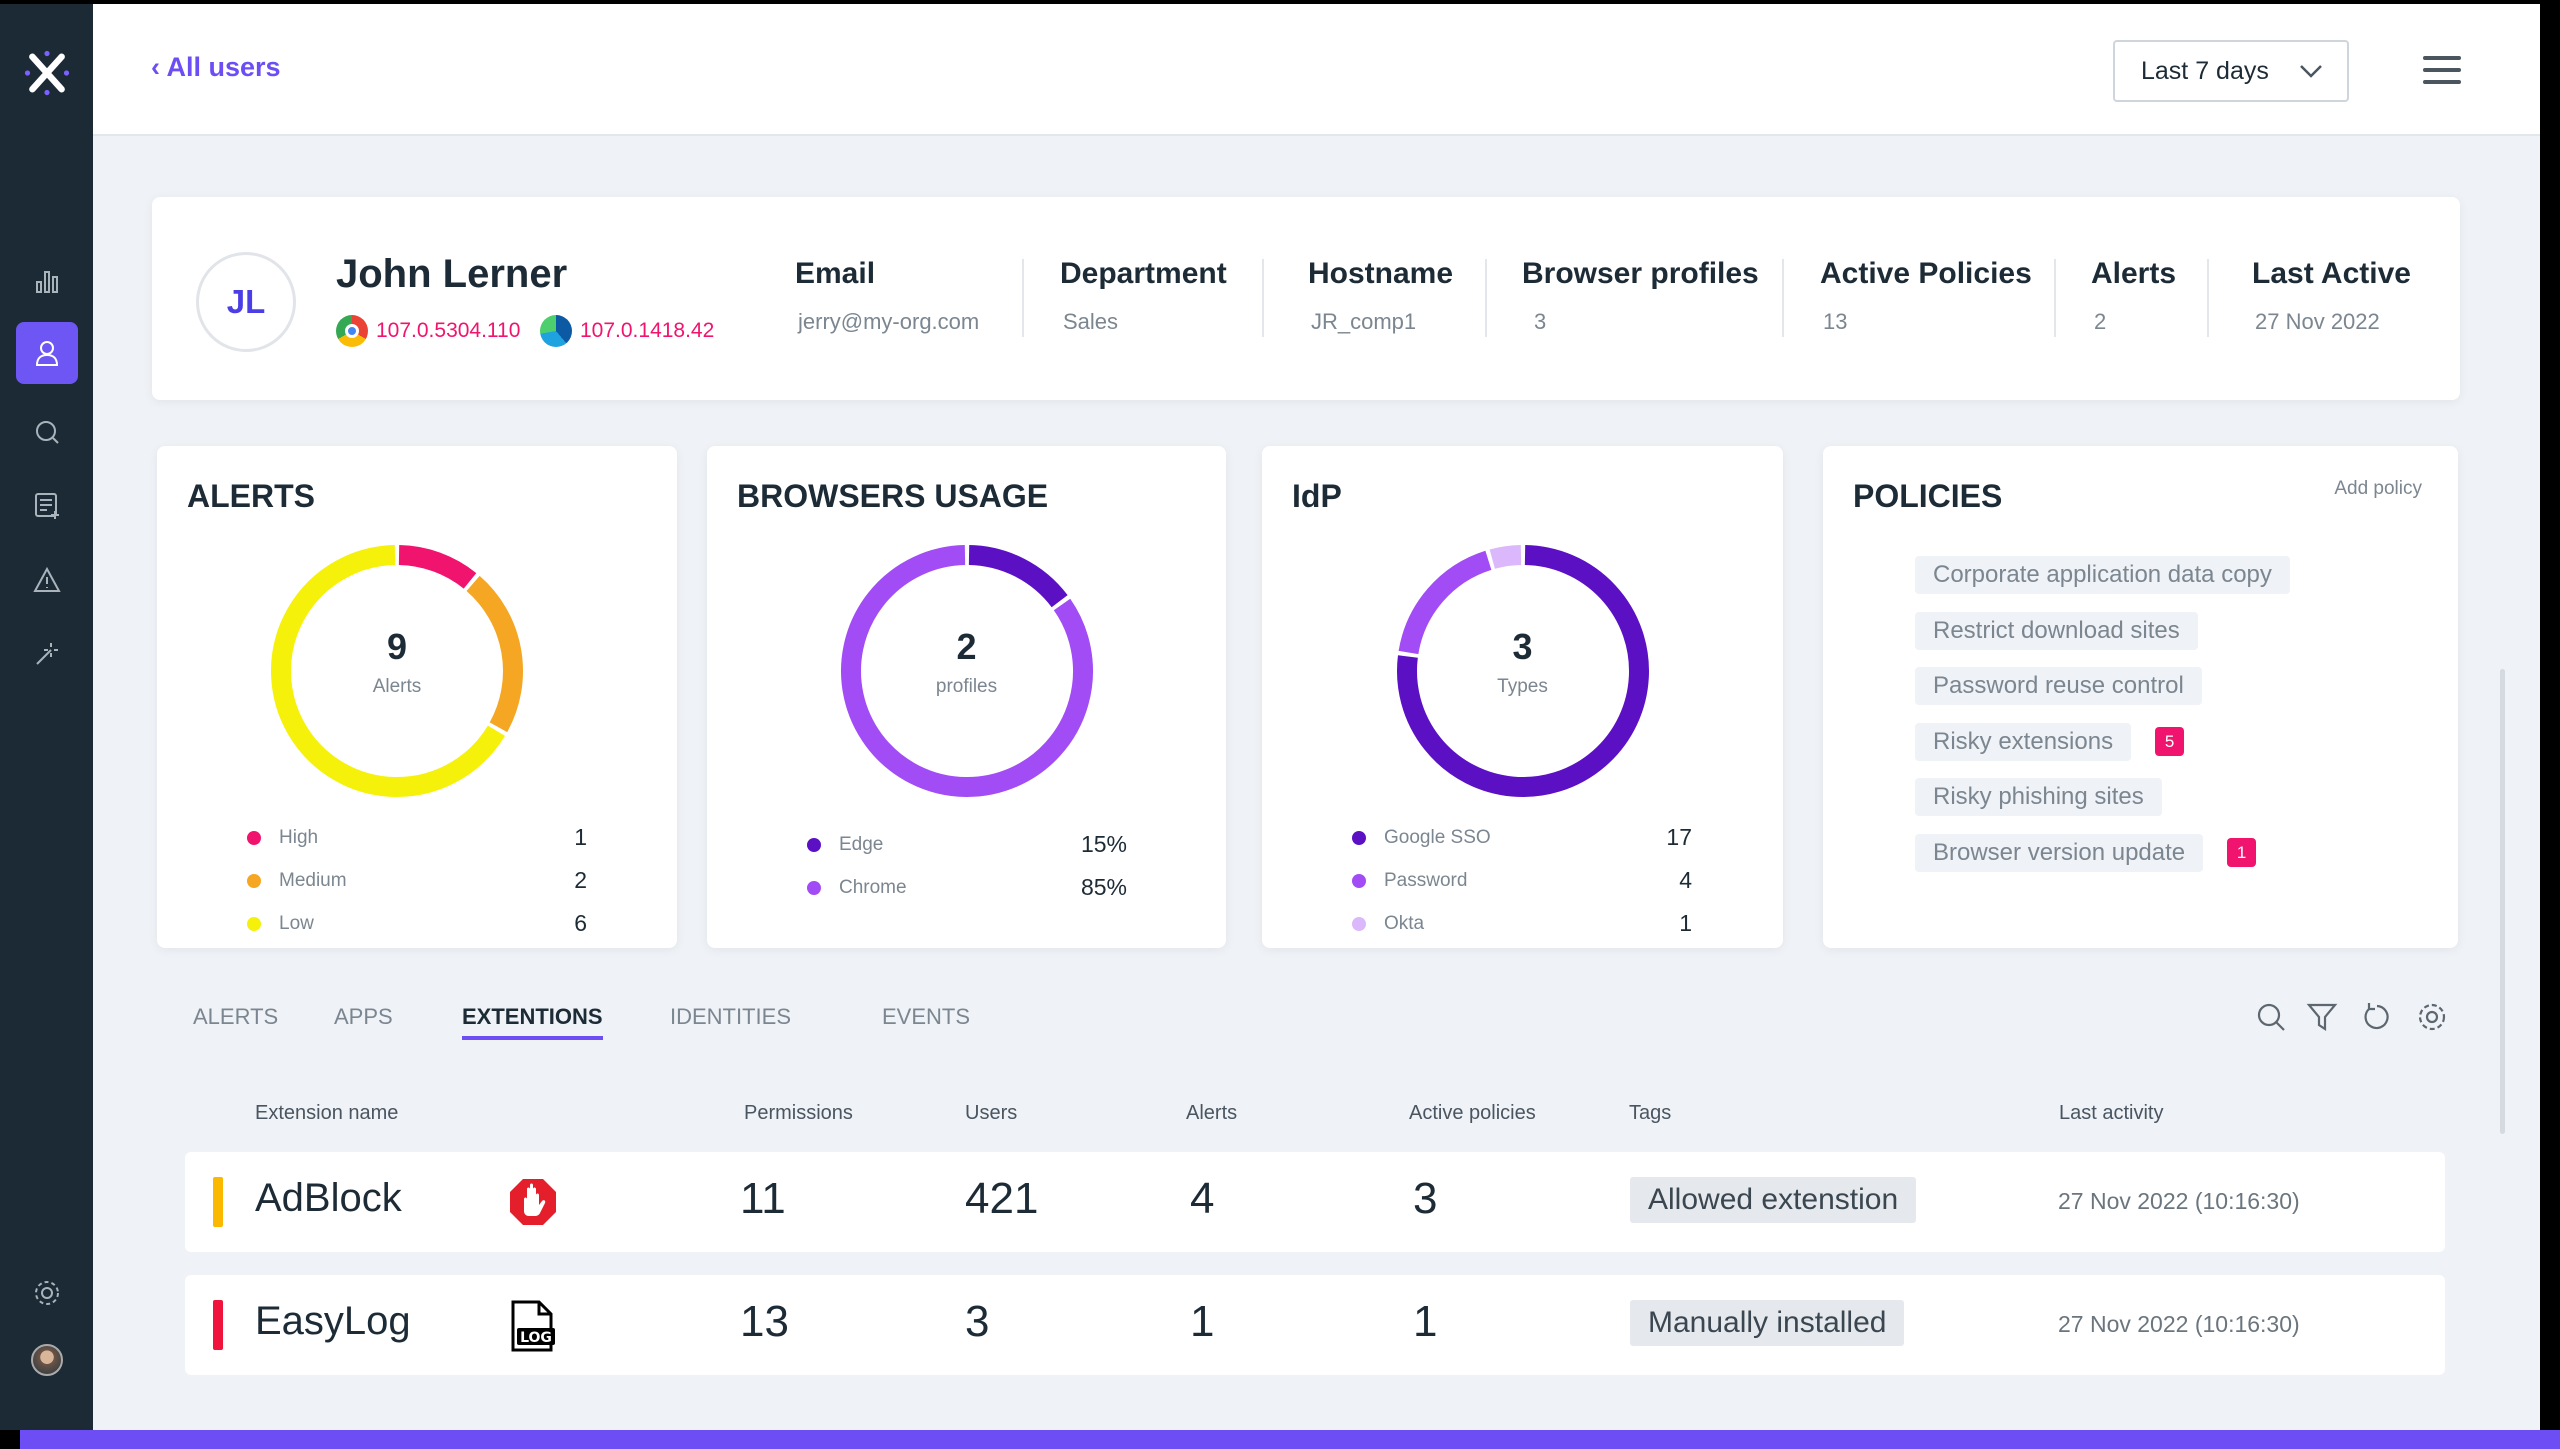 The image size is (2560, 1449). I want to click on user-avatar, so click(47, 1360).